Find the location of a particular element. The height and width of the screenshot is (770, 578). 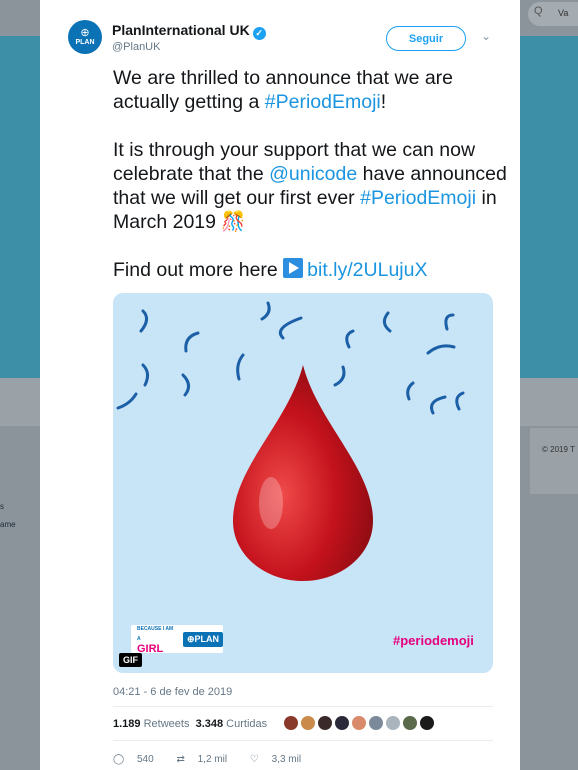

background-search-text: Va is located at coordinates (563, 13).